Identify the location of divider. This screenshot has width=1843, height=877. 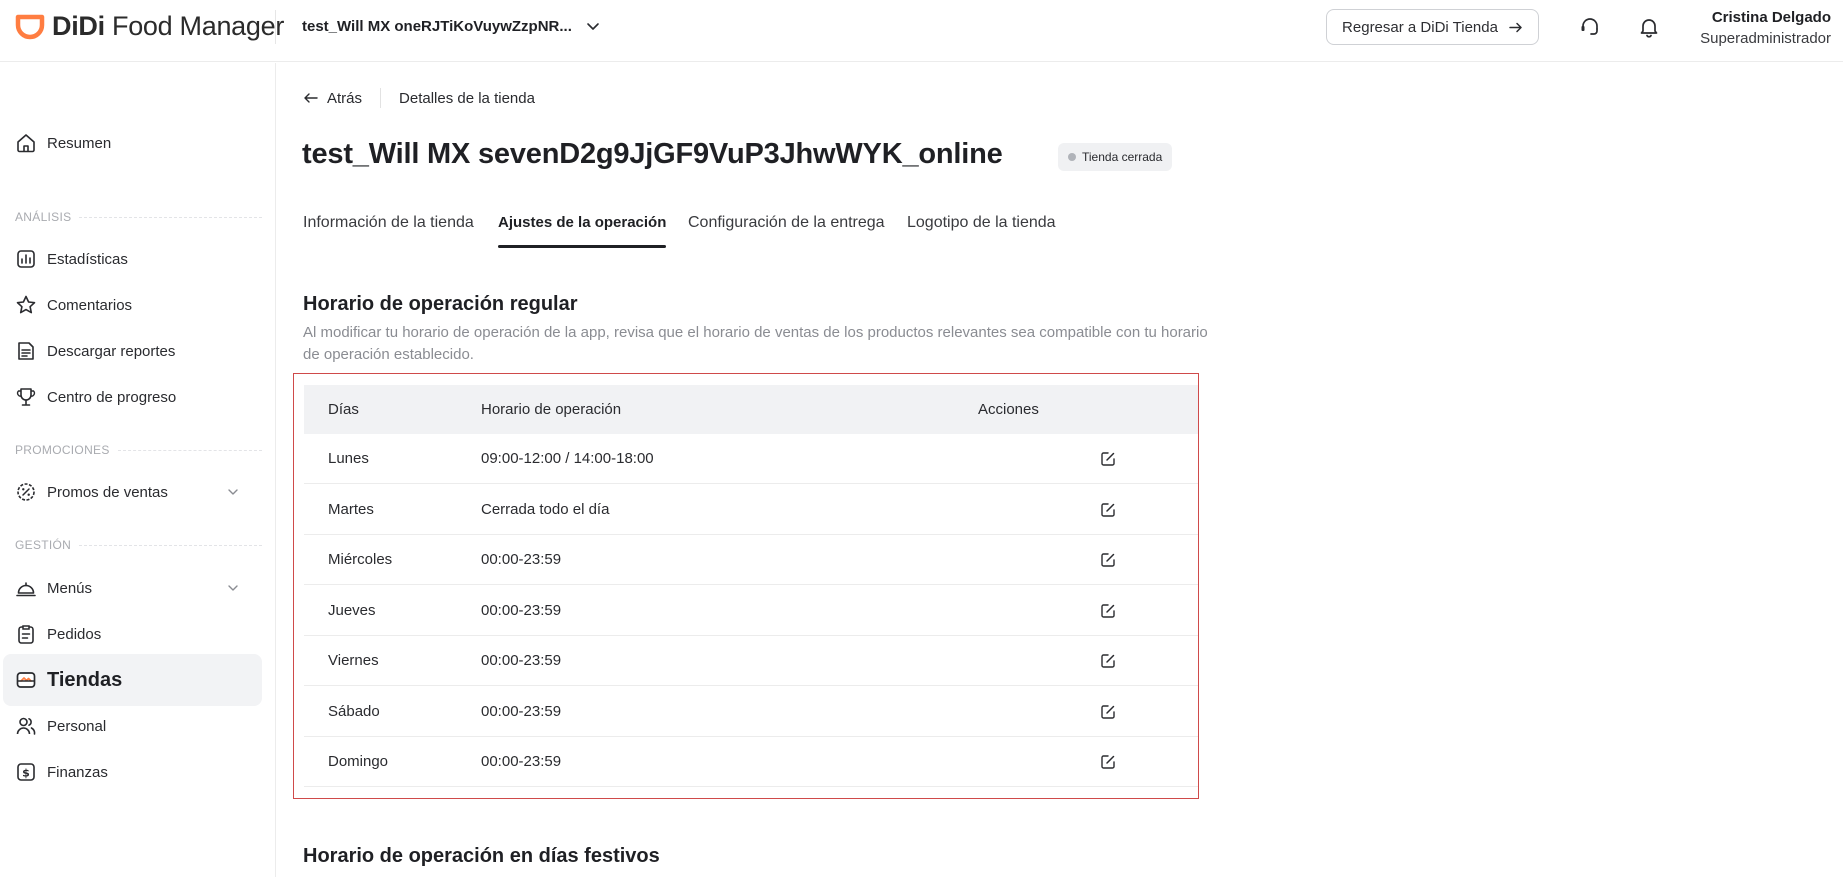
(275, 27).